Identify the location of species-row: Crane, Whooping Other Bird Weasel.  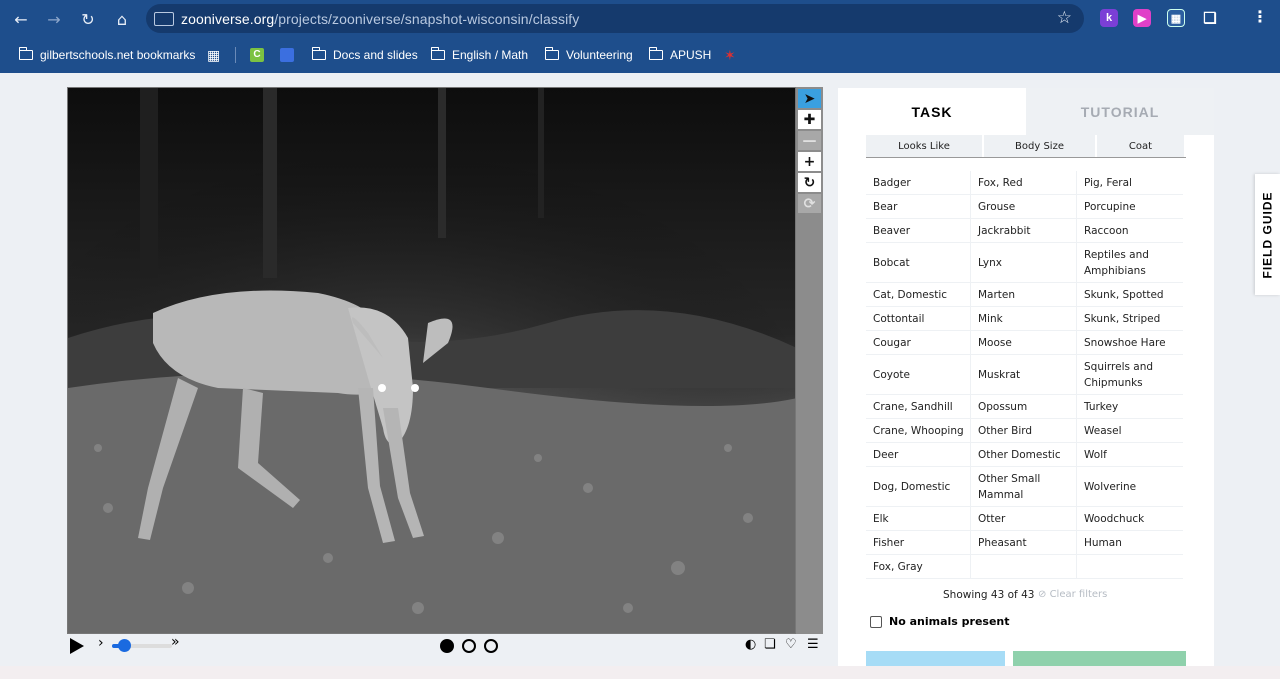
(1024, 431).